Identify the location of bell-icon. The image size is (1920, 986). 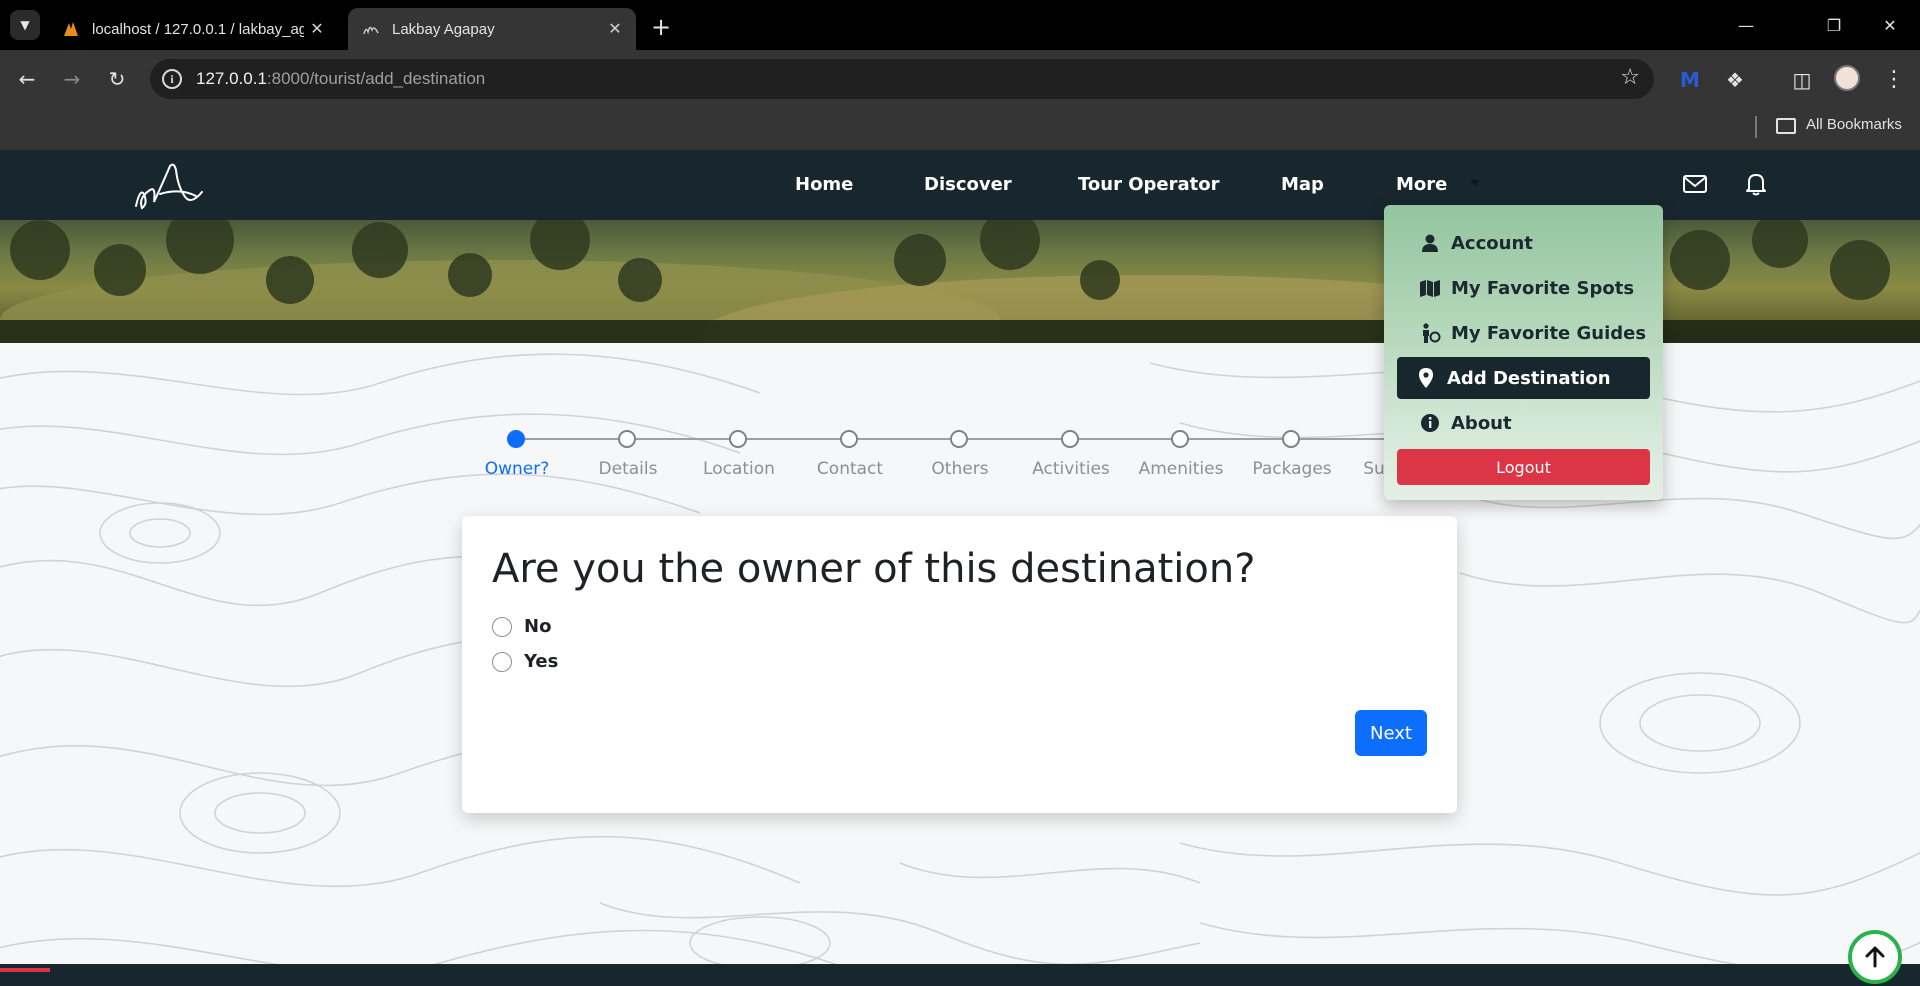
(1756, 184).